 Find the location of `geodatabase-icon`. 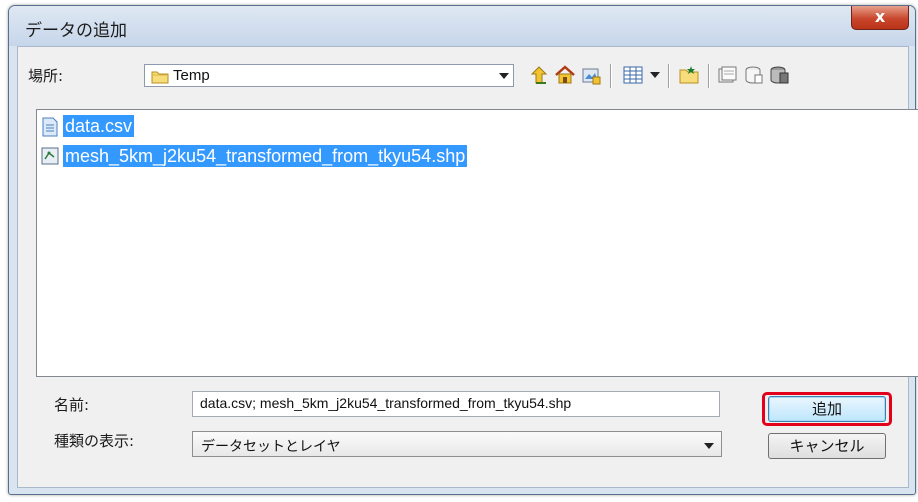

geodatabase-icon is located at coordinates (727, 75).